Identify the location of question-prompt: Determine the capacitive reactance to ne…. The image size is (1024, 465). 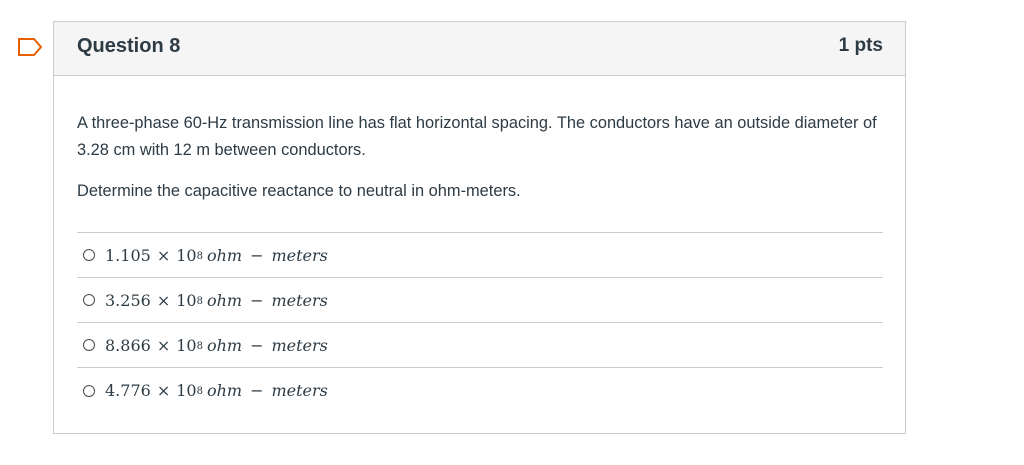
(299, 191).